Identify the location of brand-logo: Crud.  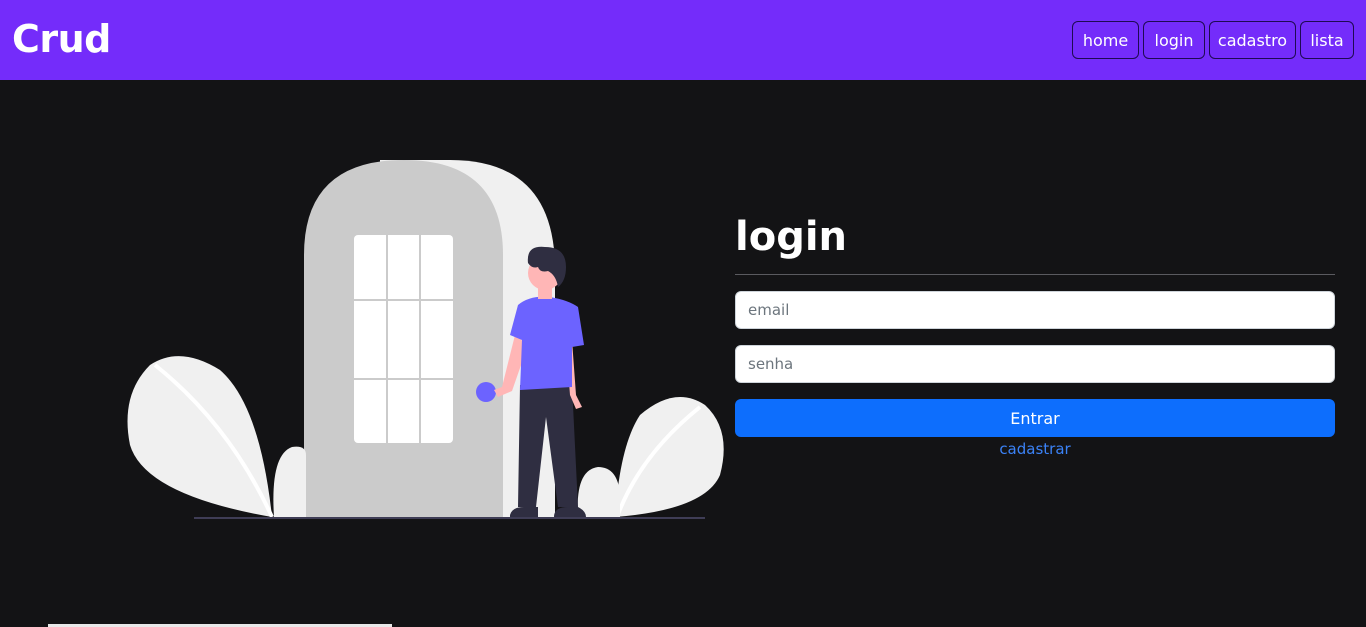
(61, 39).